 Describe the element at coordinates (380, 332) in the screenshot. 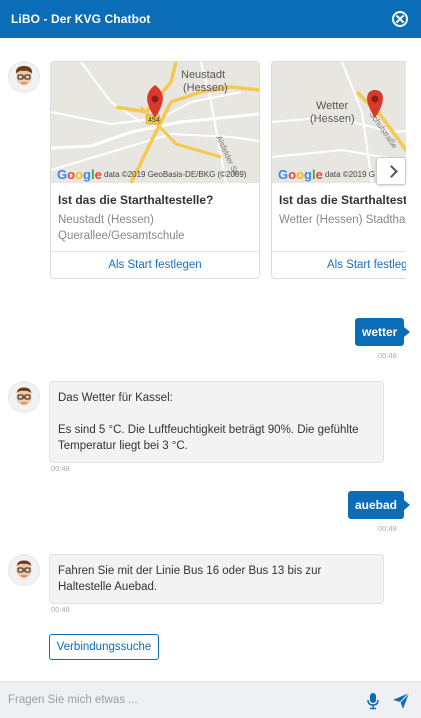

I see `user-message-text: wetter` at that location.